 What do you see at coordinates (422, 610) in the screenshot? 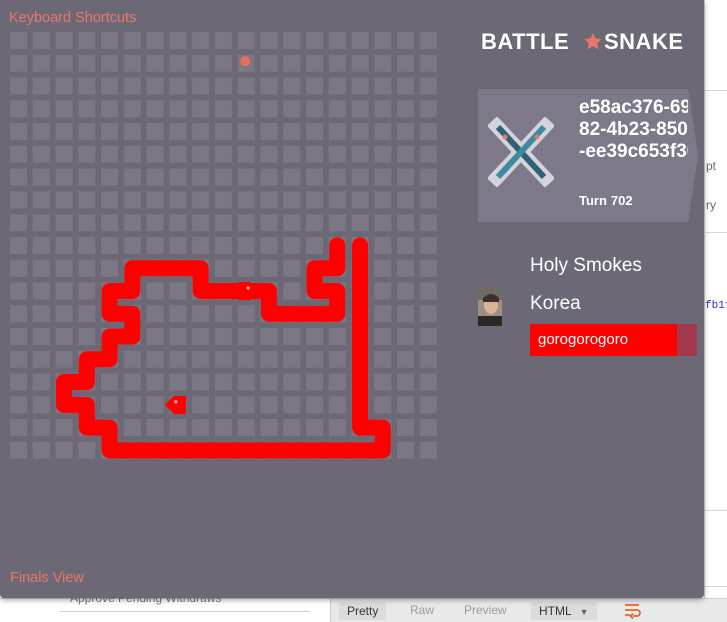
I see `raw-button: Raw` at bounding box center [422, 610].